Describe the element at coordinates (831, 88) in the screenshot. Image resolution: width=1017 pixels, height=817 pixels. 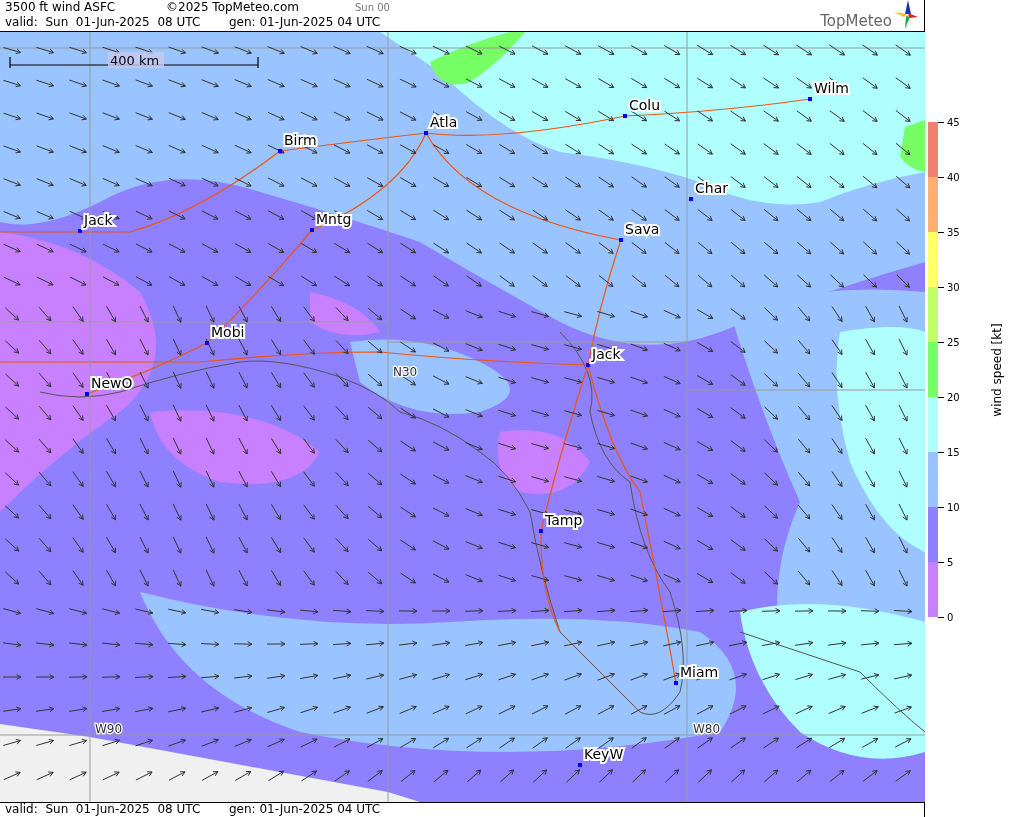
I see `city-label: Wilm` at that location.